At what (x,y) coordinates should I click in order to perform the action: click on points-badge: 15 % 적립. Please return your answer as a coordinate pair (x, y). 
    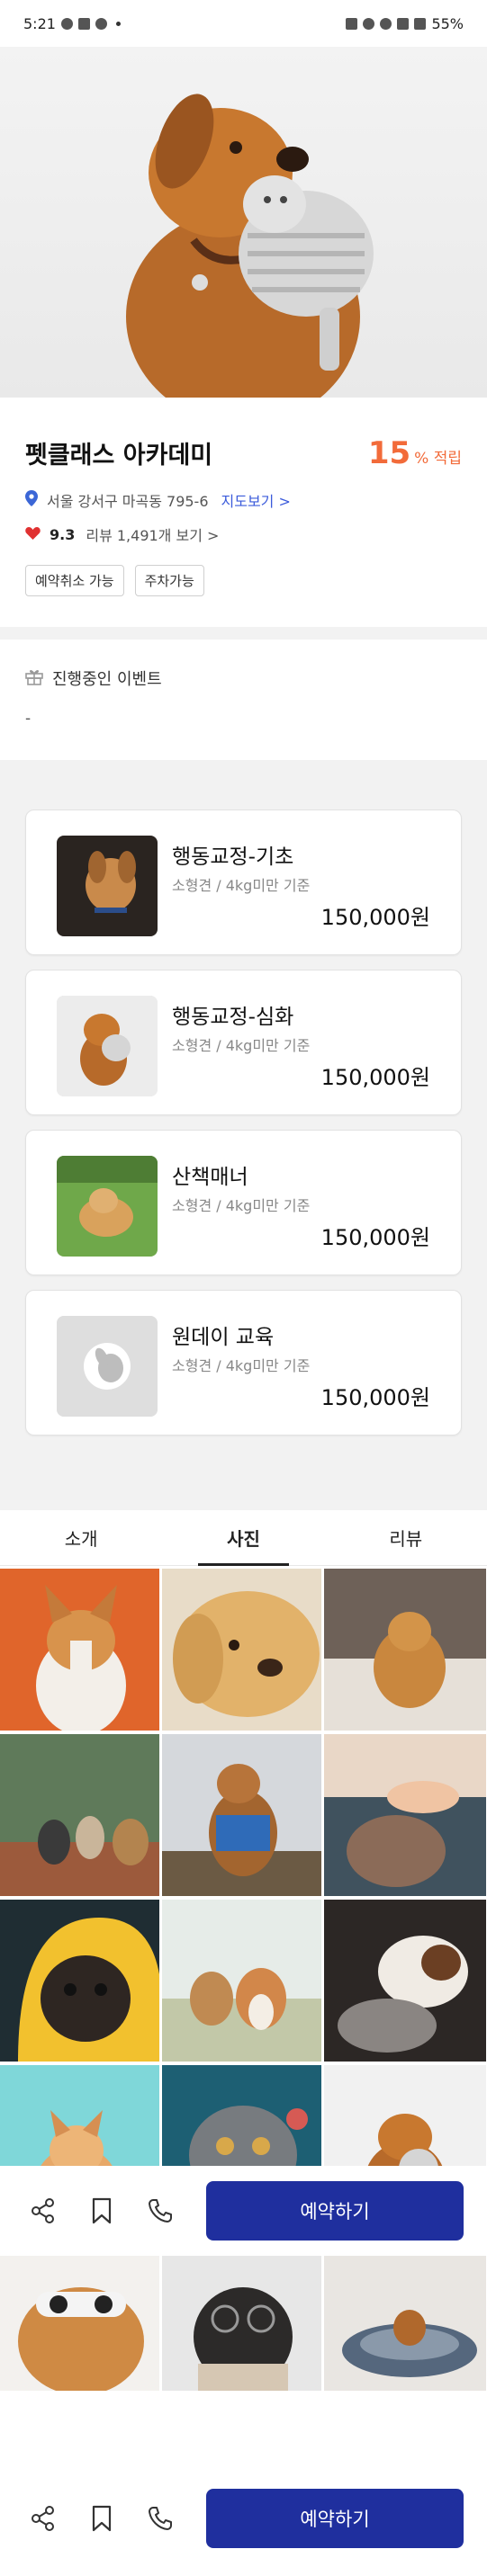
    Looking at the image, I should click on (415, 453).